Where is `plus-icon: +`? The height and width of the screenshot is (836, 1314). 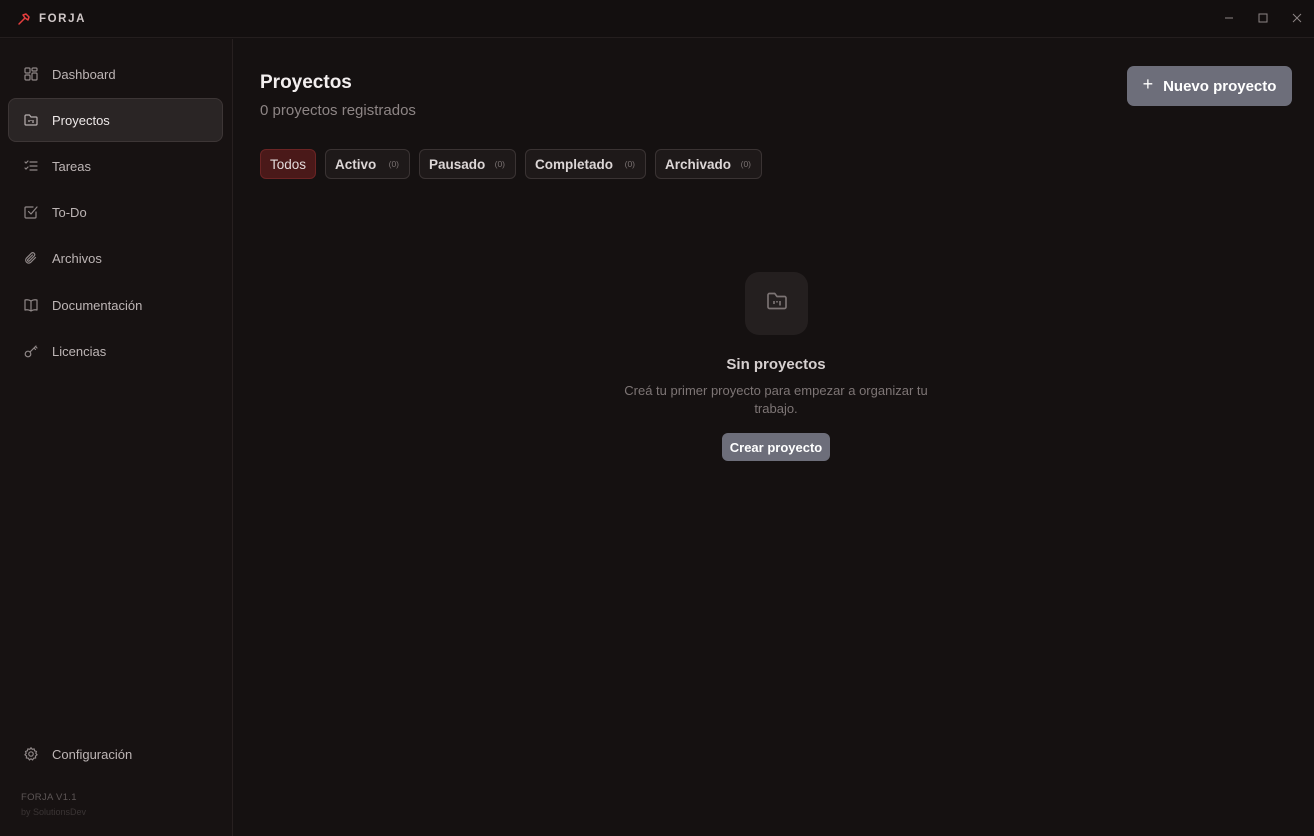
plus-icon: + is located at coordinates (1148, 84).